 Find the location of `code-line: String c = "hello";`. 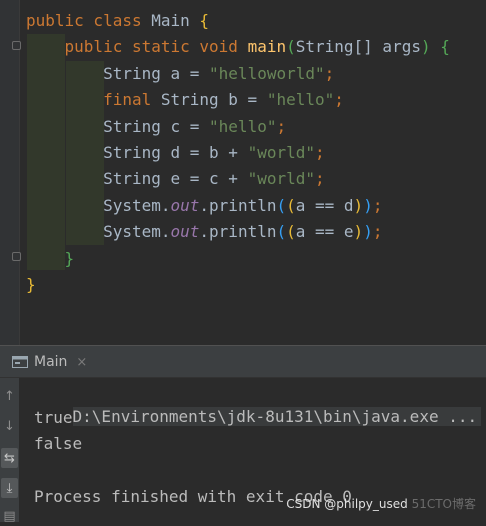

code-line: String c = "hello"; is located at coordinates (156, 127).